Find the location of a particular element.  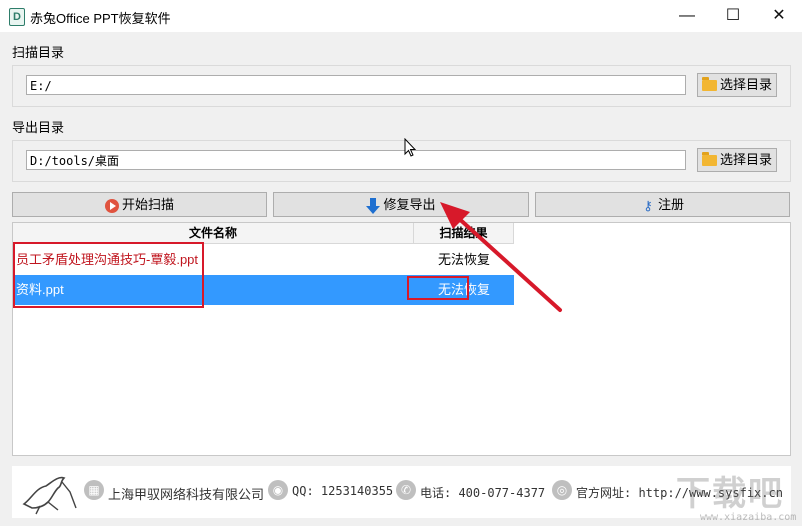

mouse-cursor-icon is located at coordinates (410, 147).